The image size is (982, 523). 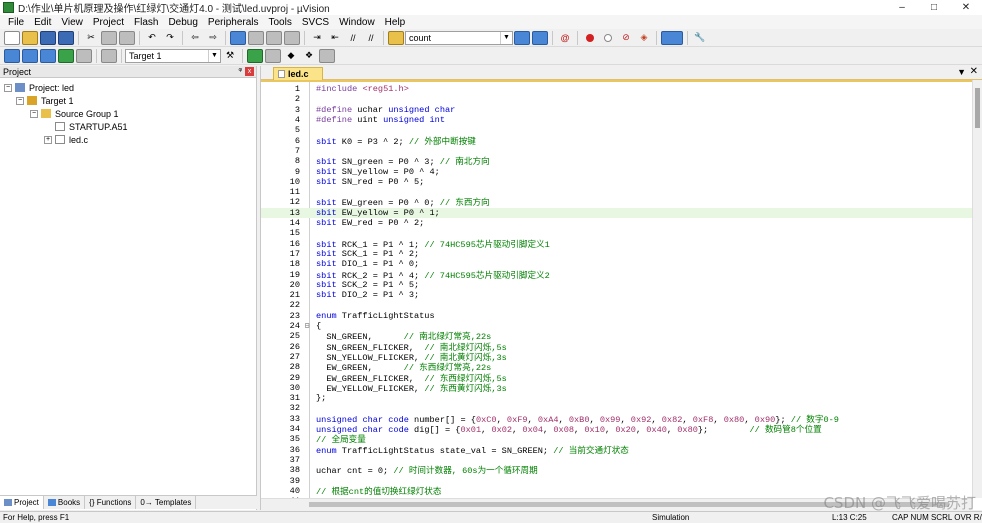 I want to click on tab-functions: {} Functions, so click(x=111, y=502).